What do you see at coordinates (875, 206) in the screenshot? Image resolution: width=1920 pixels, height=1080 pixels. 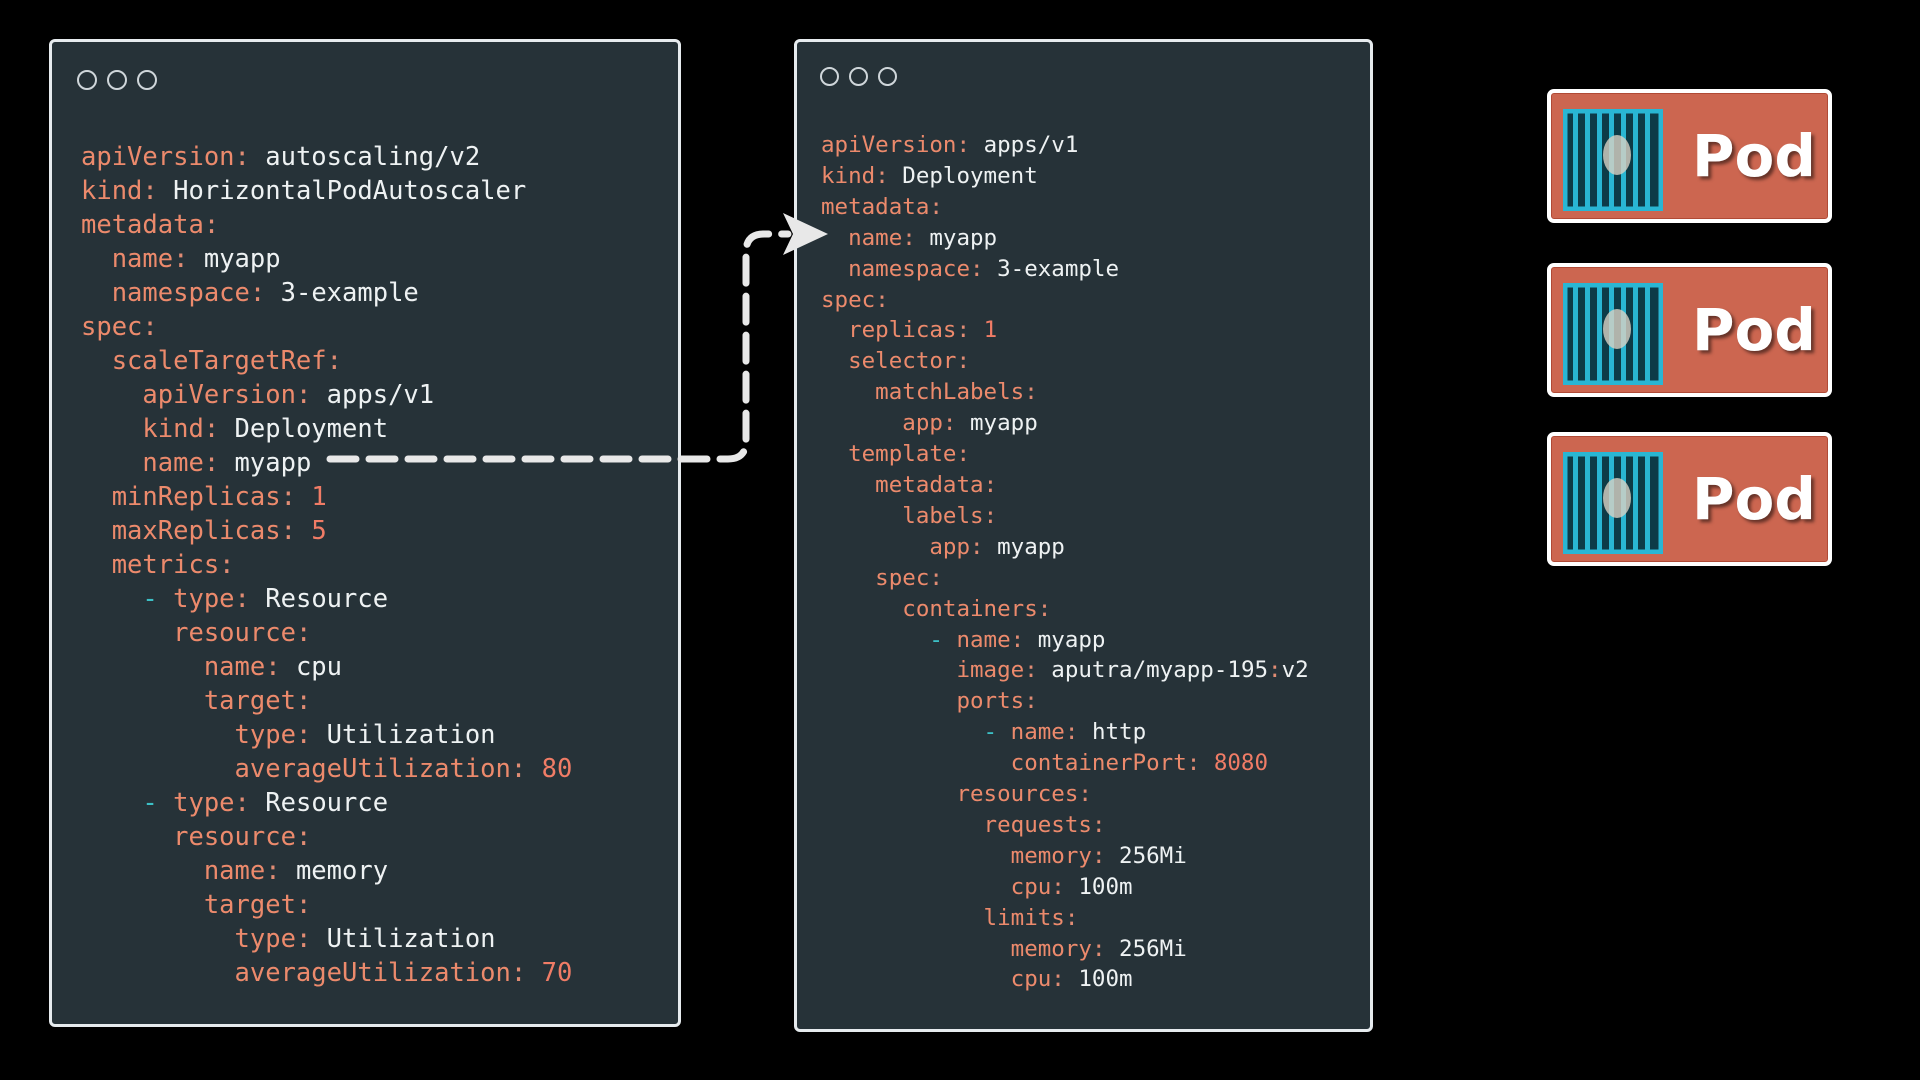 I see `code-token: metadata` at bounding box center [875, 206].